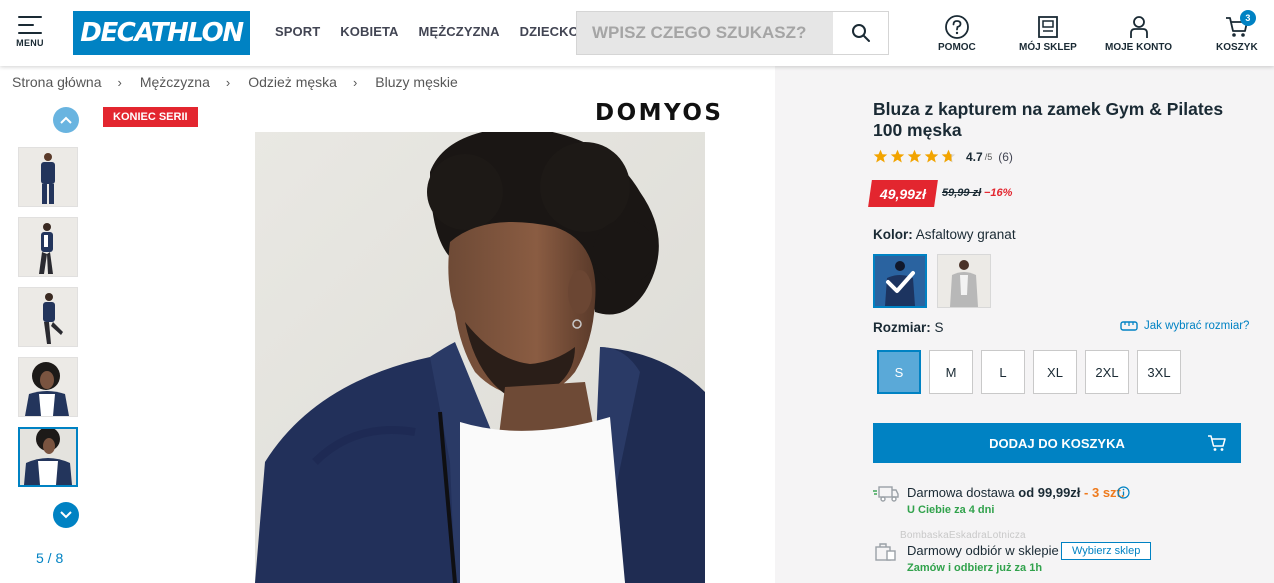  Describe the element at coordinates (962, 193) in the screenshot. I see `old-price: 59,99 zł` at that location.